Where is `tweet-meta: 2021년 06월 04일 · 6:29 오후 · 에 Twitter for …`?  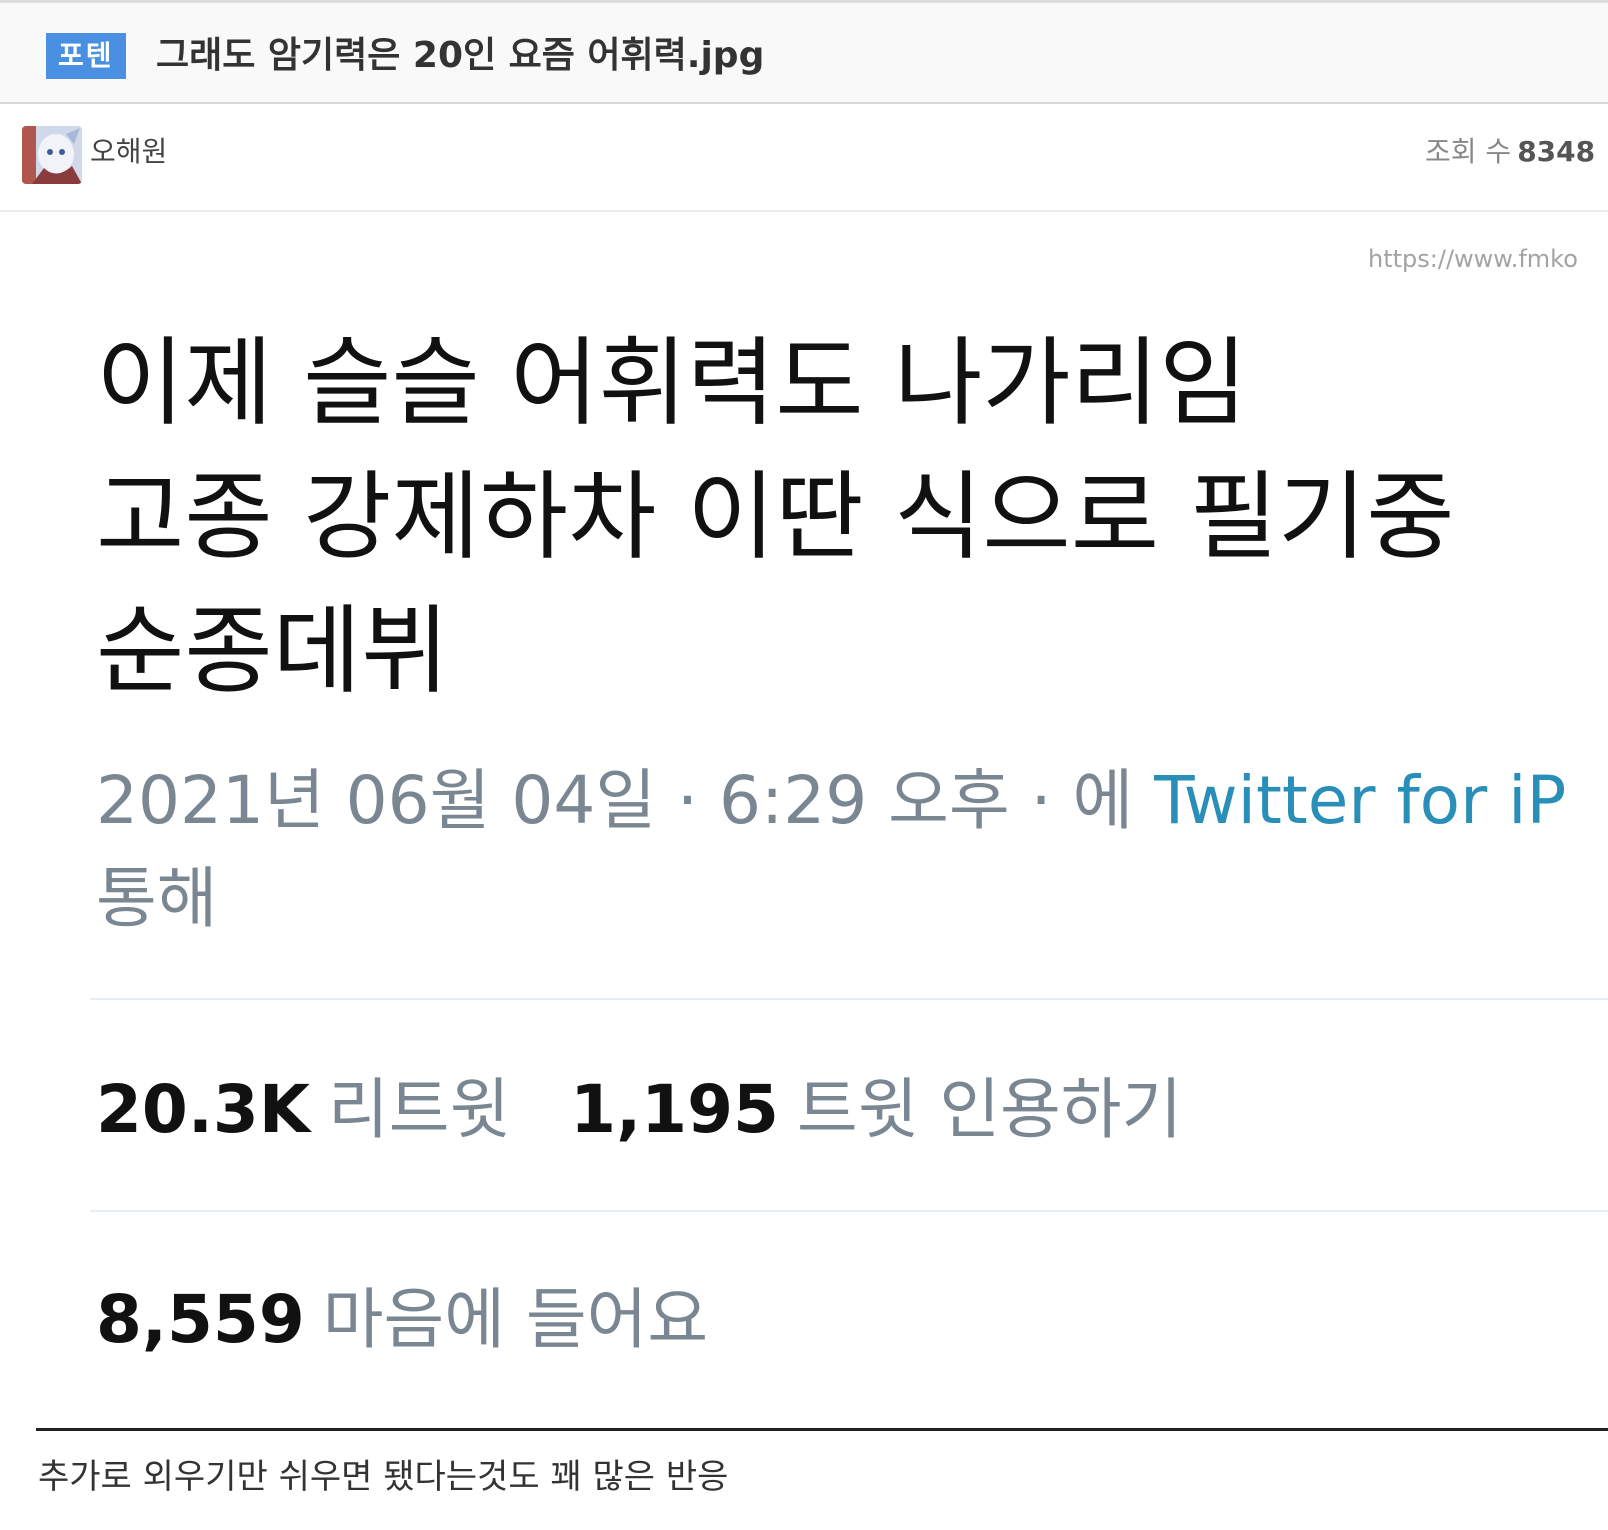 tweet-meta: 2021년 06월 04일 · 6:29 오후 · 에 Twitter for … is located at coordinates (852, 850).